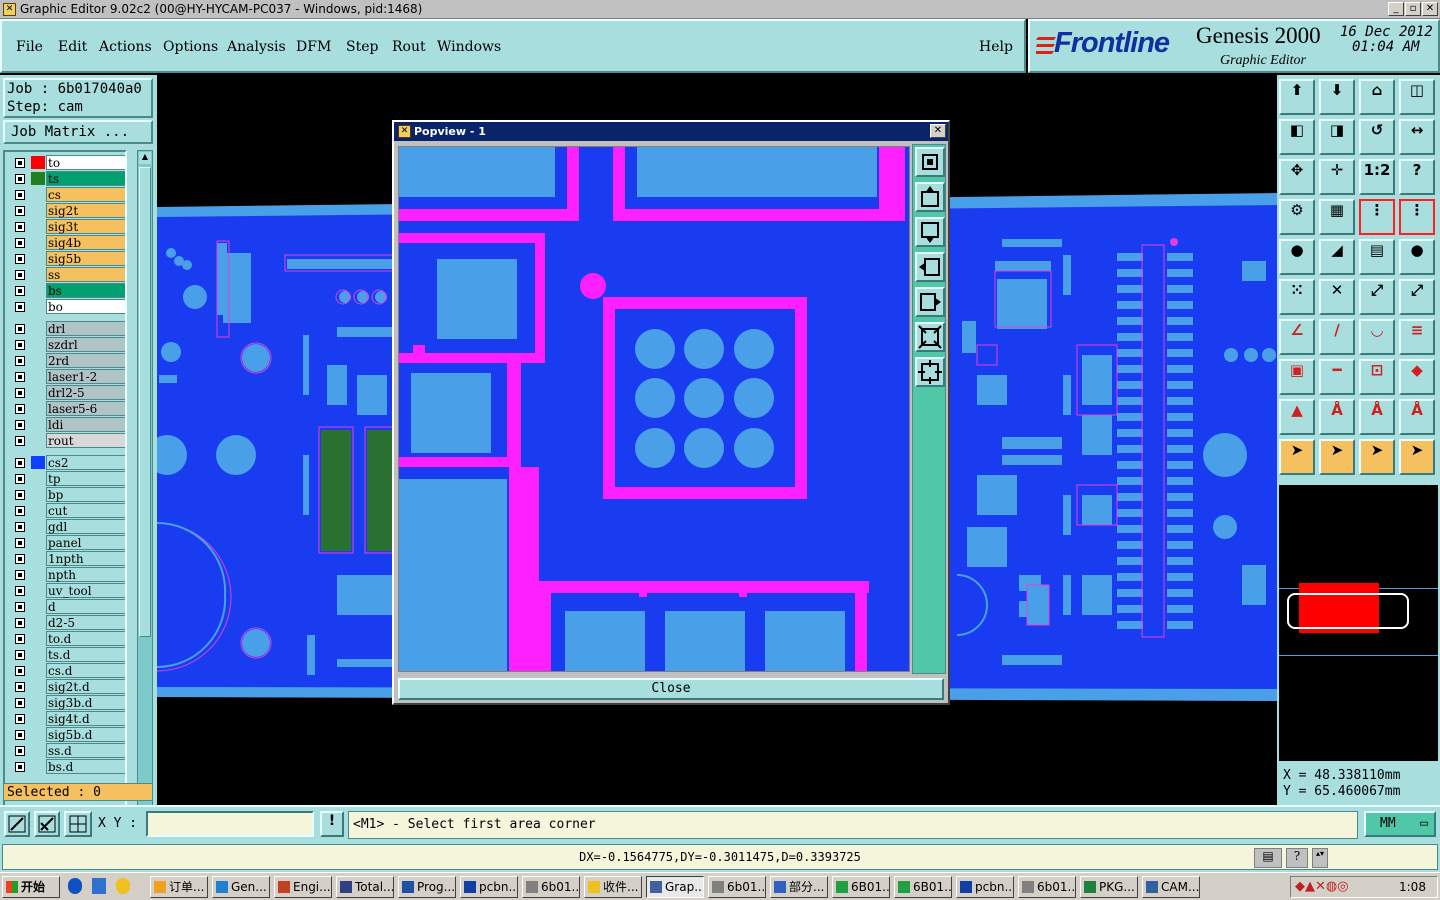 This screenshot has height=900, width=1440. Describe the element at coordinates (123, 886) in the screenshot. I see `quicklaunch-icon` at that location.